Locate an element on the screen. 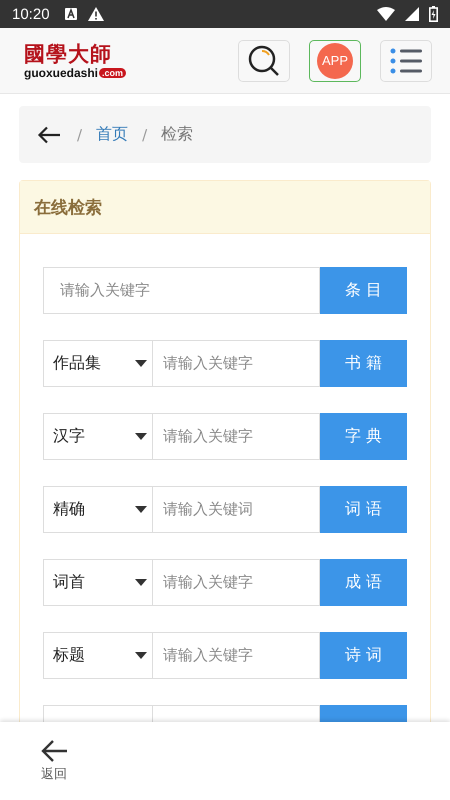 This screenshot has height=800, width=450. warning-icon is located at coordinates (96, 14).